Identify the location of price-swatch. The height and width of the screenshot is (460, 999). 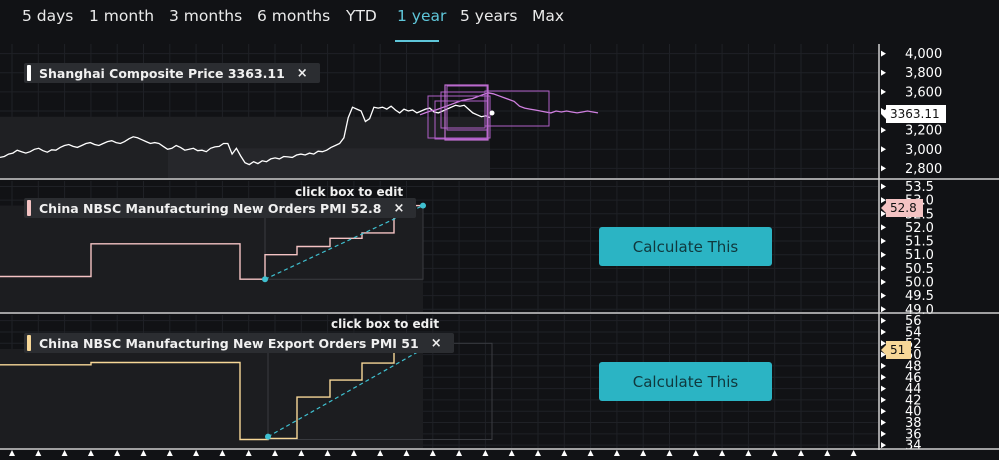
(29, 73).